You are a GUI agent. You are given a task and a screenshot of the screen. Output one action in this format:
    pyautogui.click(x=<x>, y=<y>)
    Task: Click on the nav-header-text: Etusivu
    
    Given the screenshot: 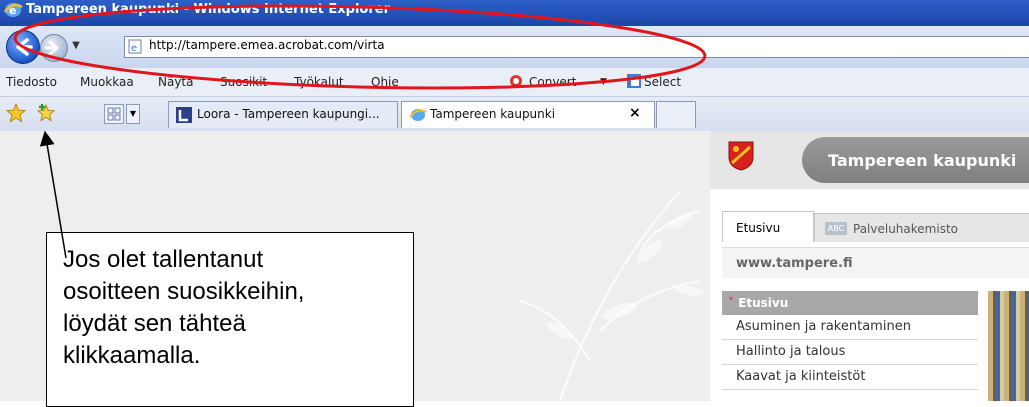 What is the action you would take?
    pyautogui.click(x=763, y=303)
    